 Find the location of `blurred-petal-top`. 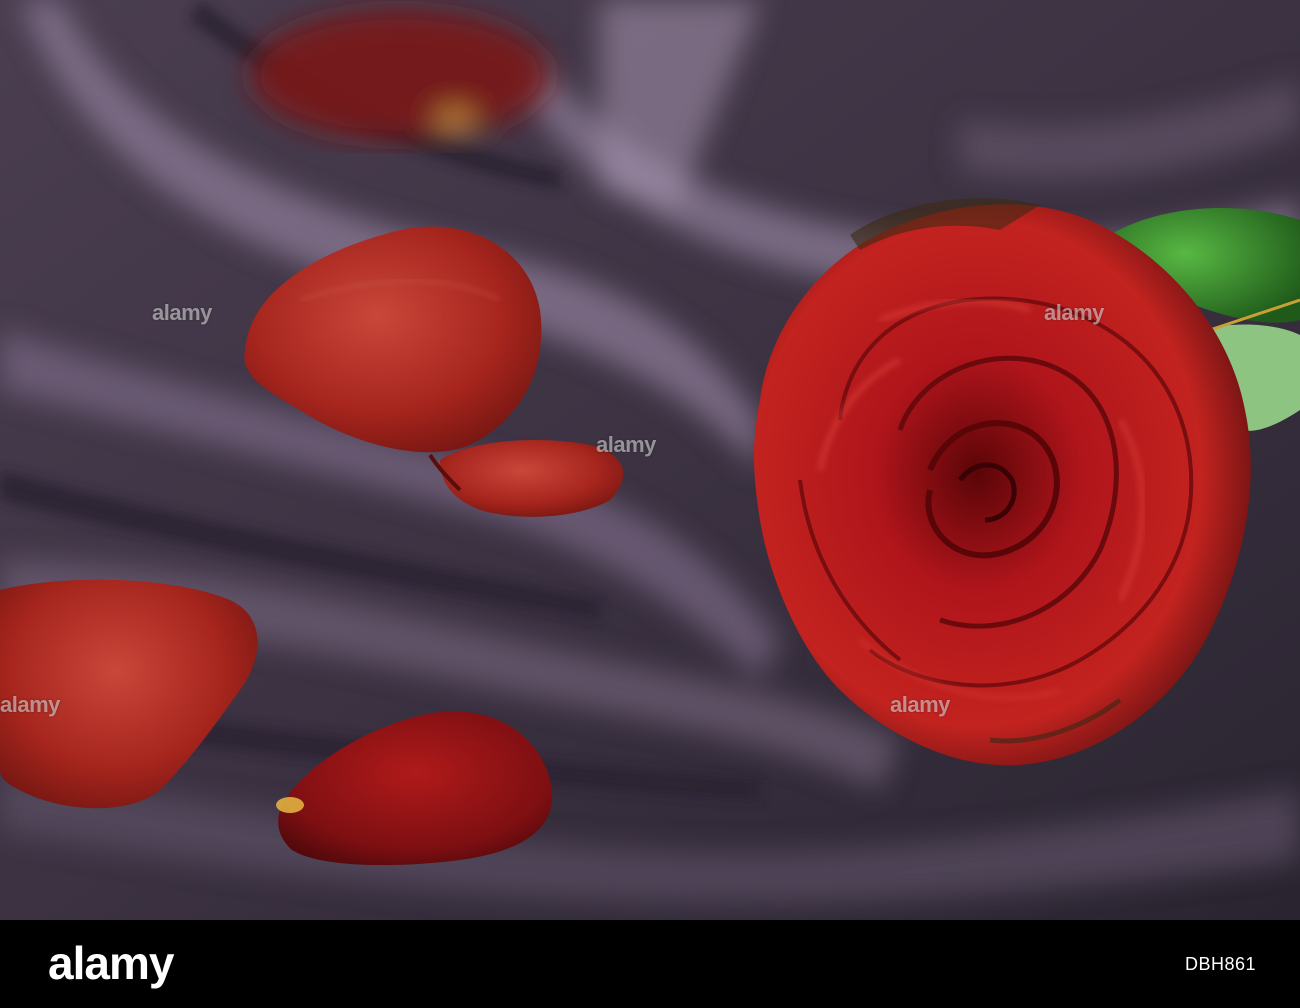

blurred-petal-top is located at coordinates (400, 75).